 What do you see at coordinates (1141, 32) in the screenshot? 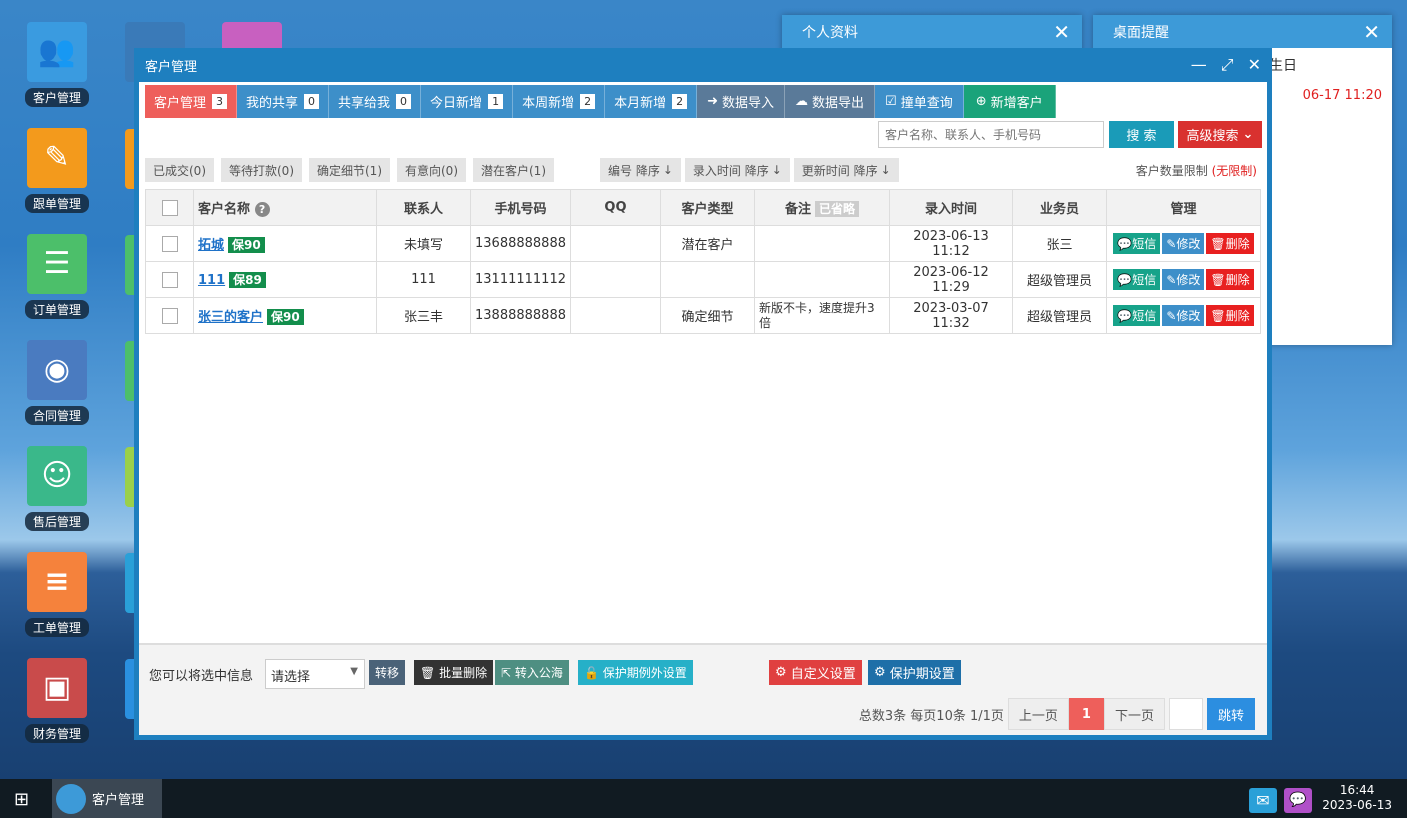
I see `reminder-panel-title: 桌面提醒` at bounding box center [1141, 32].